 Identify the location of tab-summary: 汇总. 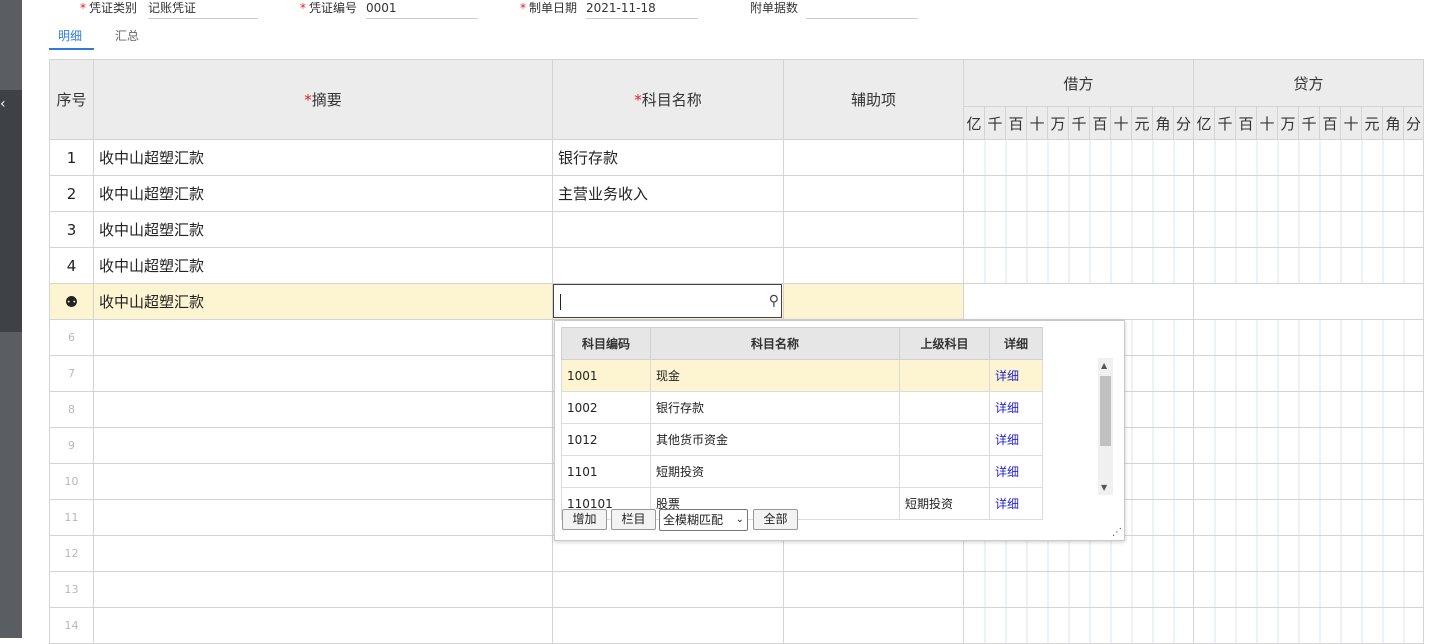
(127, 35).